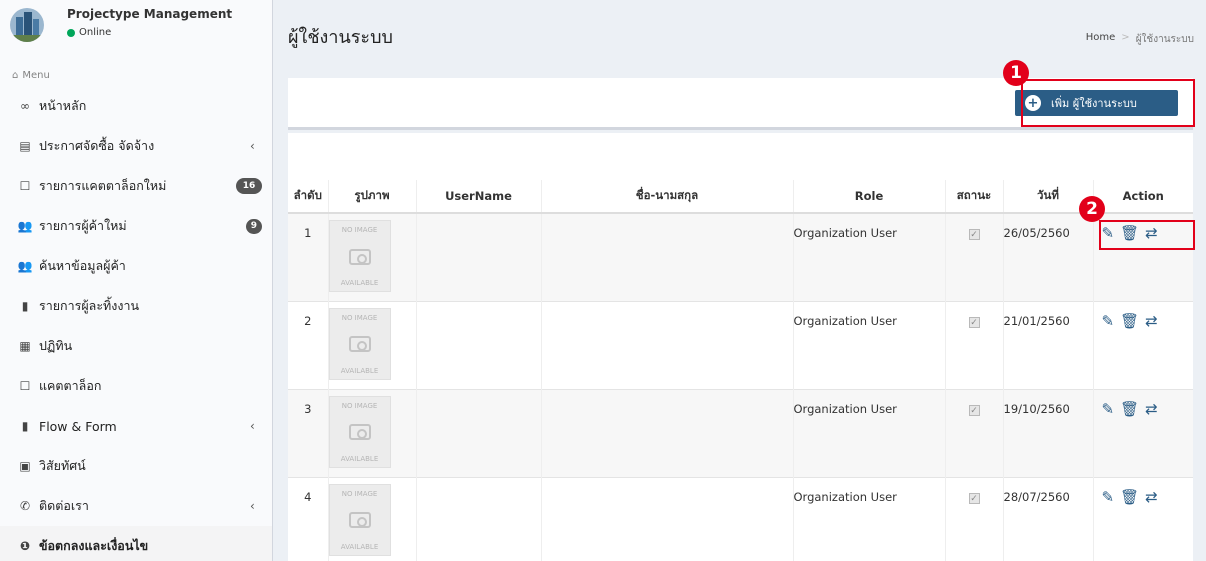  I want to click on sidebar-item-10: ✆ ติดต่อเรา ‹, so click(136, 506).